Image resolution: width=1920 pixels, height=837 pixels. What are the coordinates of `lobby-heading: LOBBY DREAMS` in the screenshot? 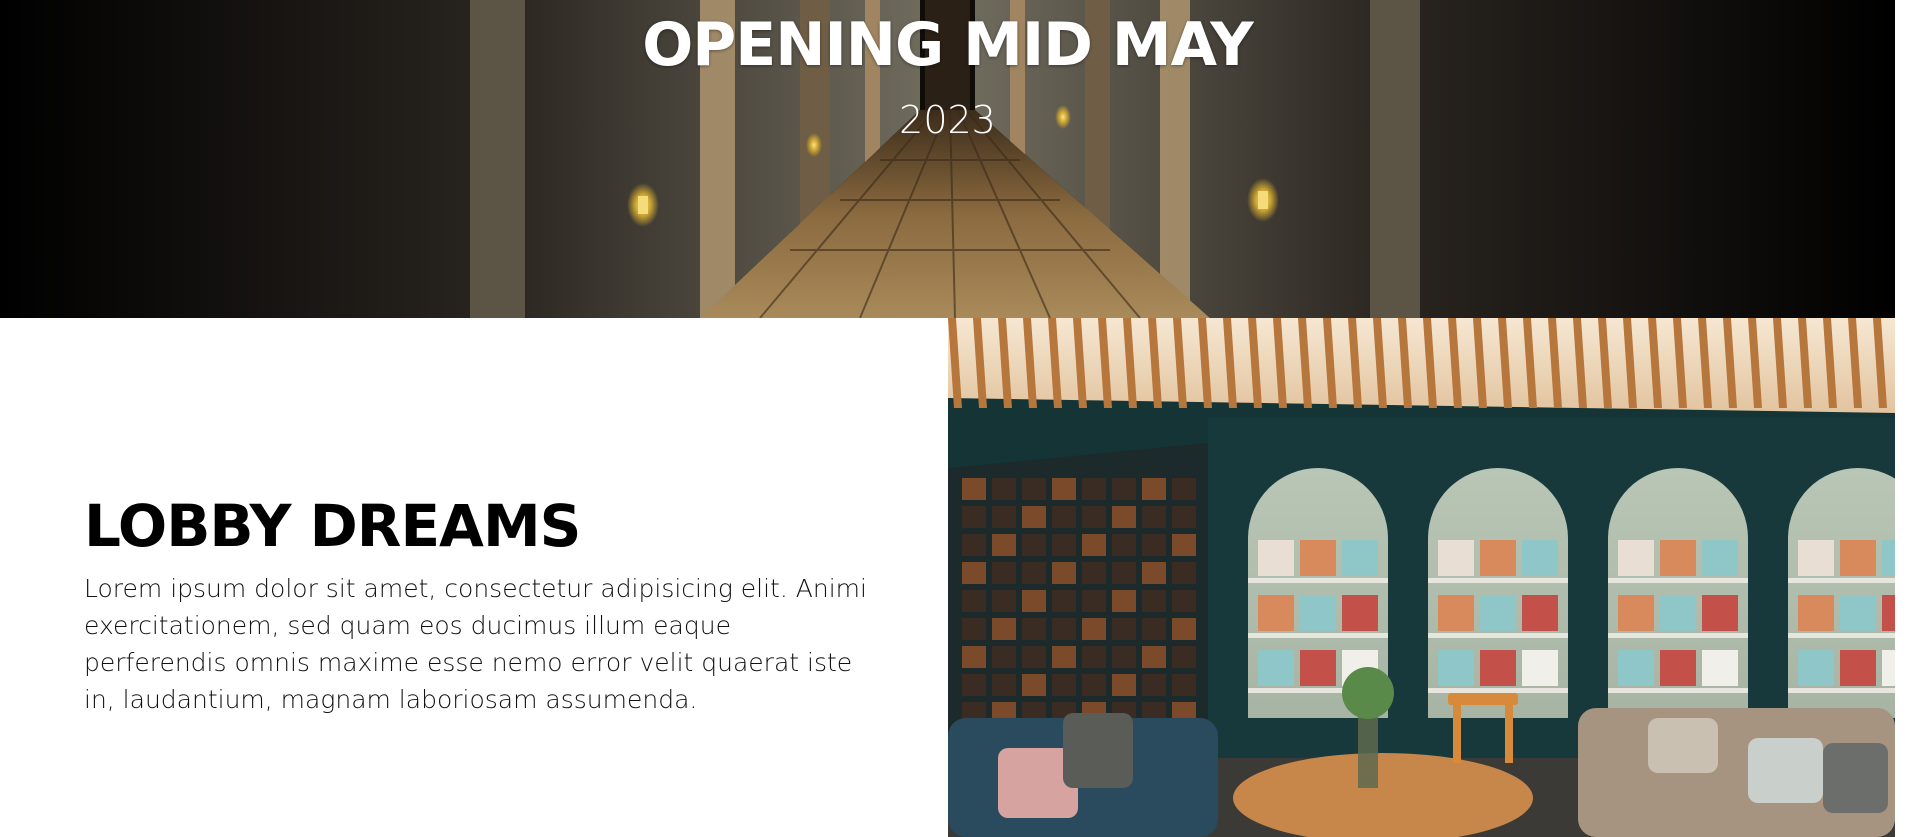 It's located at (332, 526).